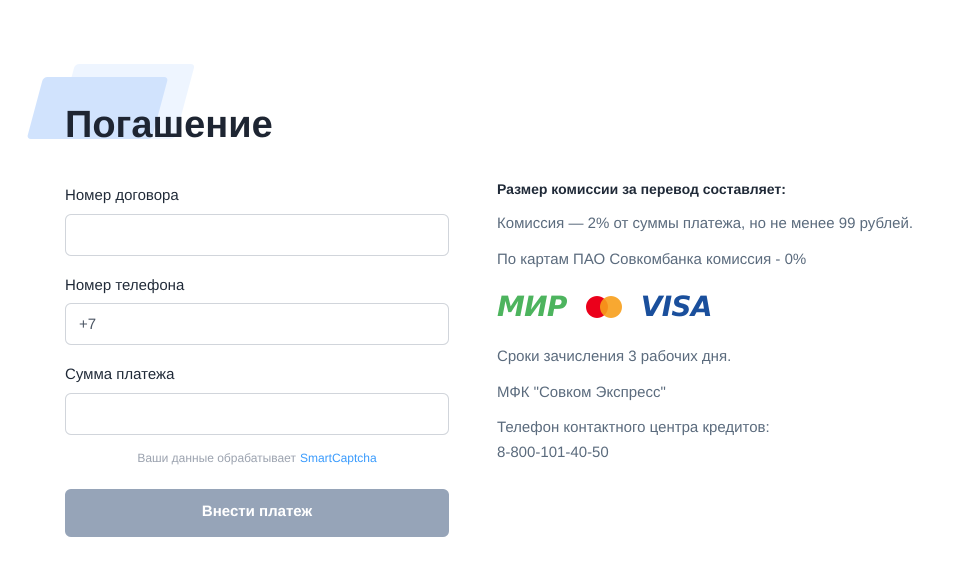  Describe the element at coordinates (122, 196) in the screenshot. I see `field-label: Номер договора` at that location.